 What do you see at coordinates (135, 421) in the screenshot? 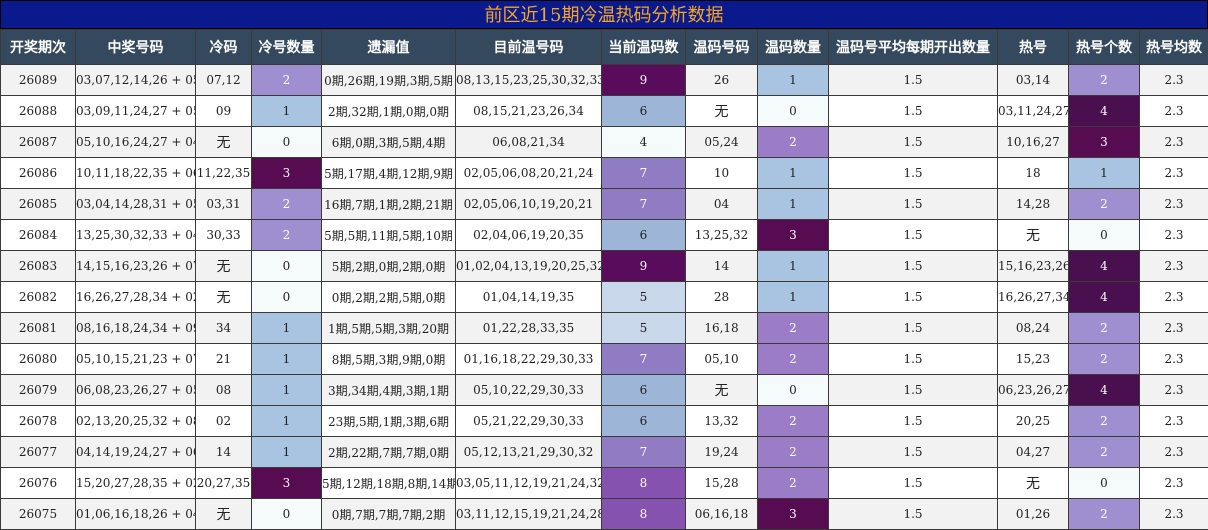
I see `cell-numbers: 02,13,20,25,32 + 08,11` at bounding box center [135, 421].